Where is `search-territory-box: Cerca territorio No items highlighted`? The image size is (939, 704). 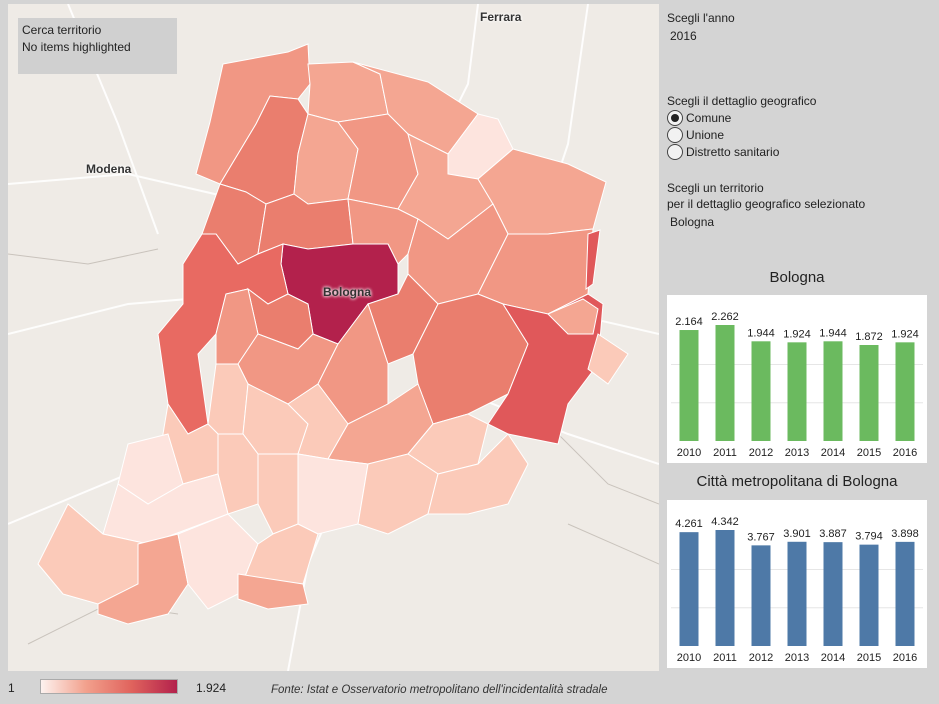
search-territory-box: Cerca territorio No items highlighted is located at coordinates (97, 46).